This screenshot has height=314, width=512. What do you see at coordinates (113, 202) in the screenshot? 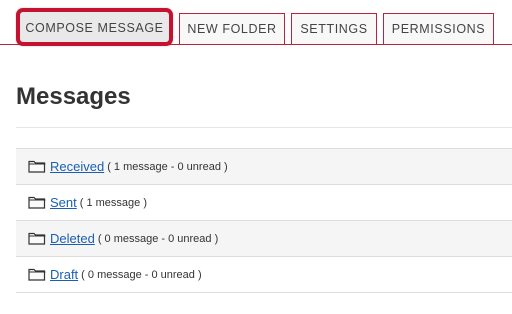
I see `folder-count-sent: ( 1 message )` at bounding box center [113, 202].